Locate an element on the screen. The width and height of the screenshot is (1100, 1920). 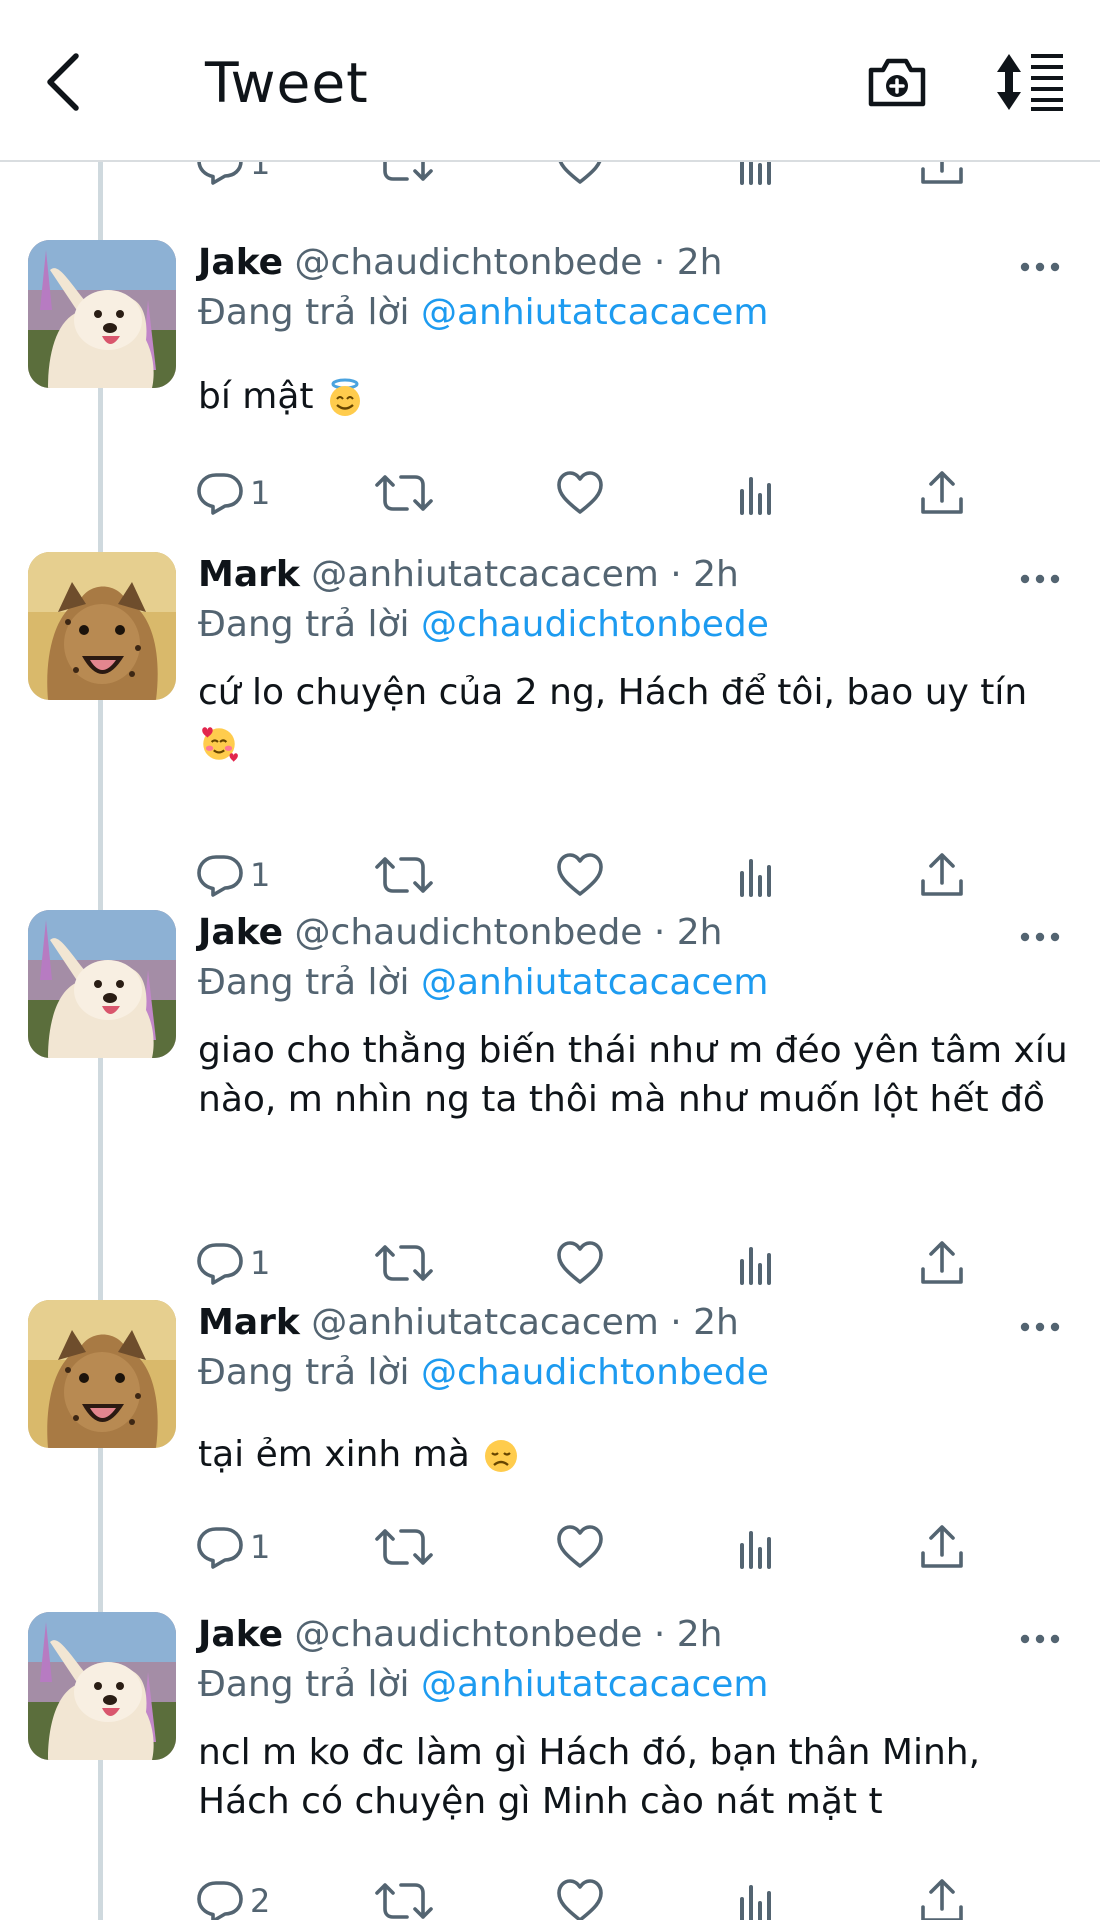
screenshot-button is located at coordinates (897, 82).